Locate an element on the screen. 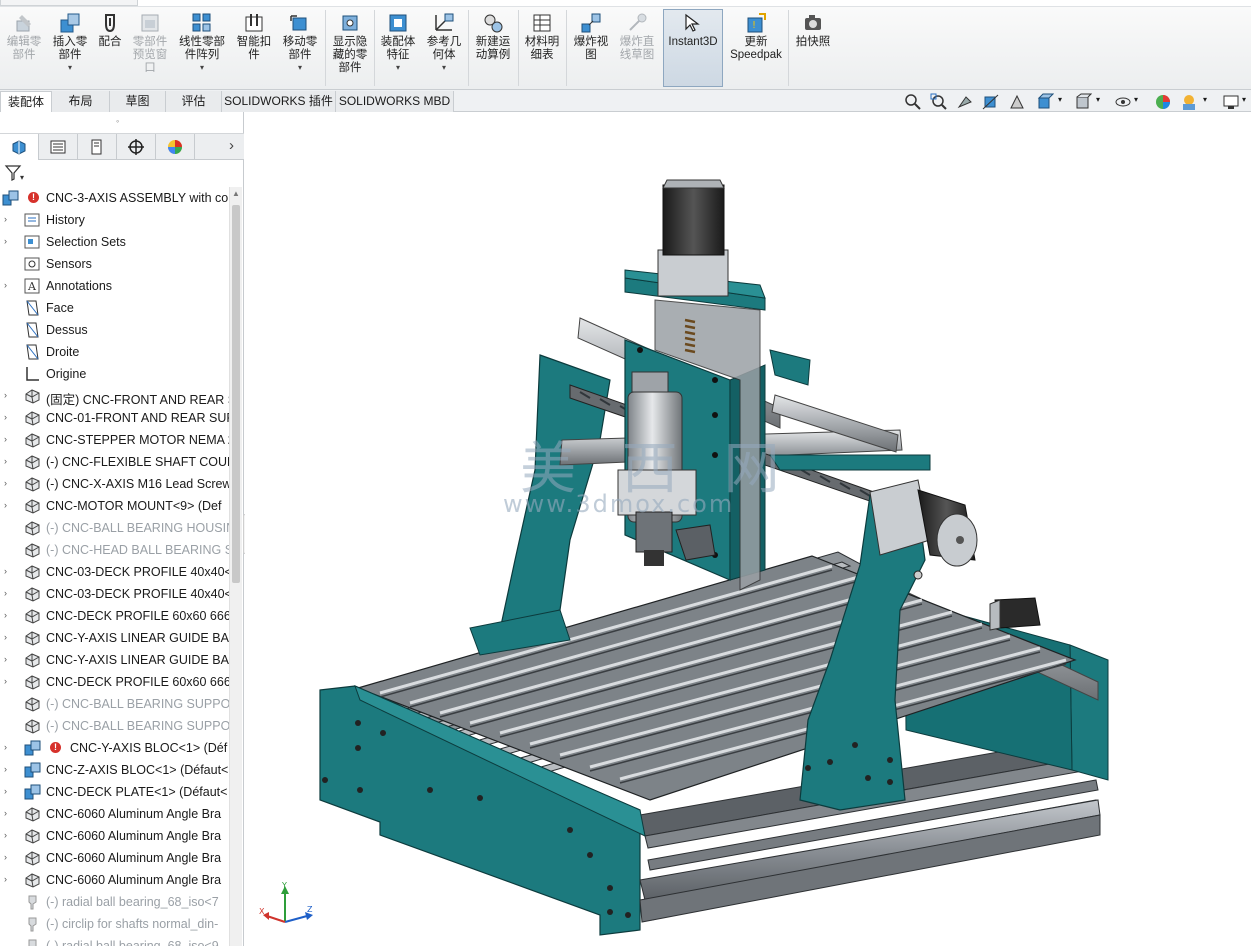 This screenshot has width=1251, height=946. insert-component-button: 插入零 部件 ▾ is located at coordinates (70, 48).